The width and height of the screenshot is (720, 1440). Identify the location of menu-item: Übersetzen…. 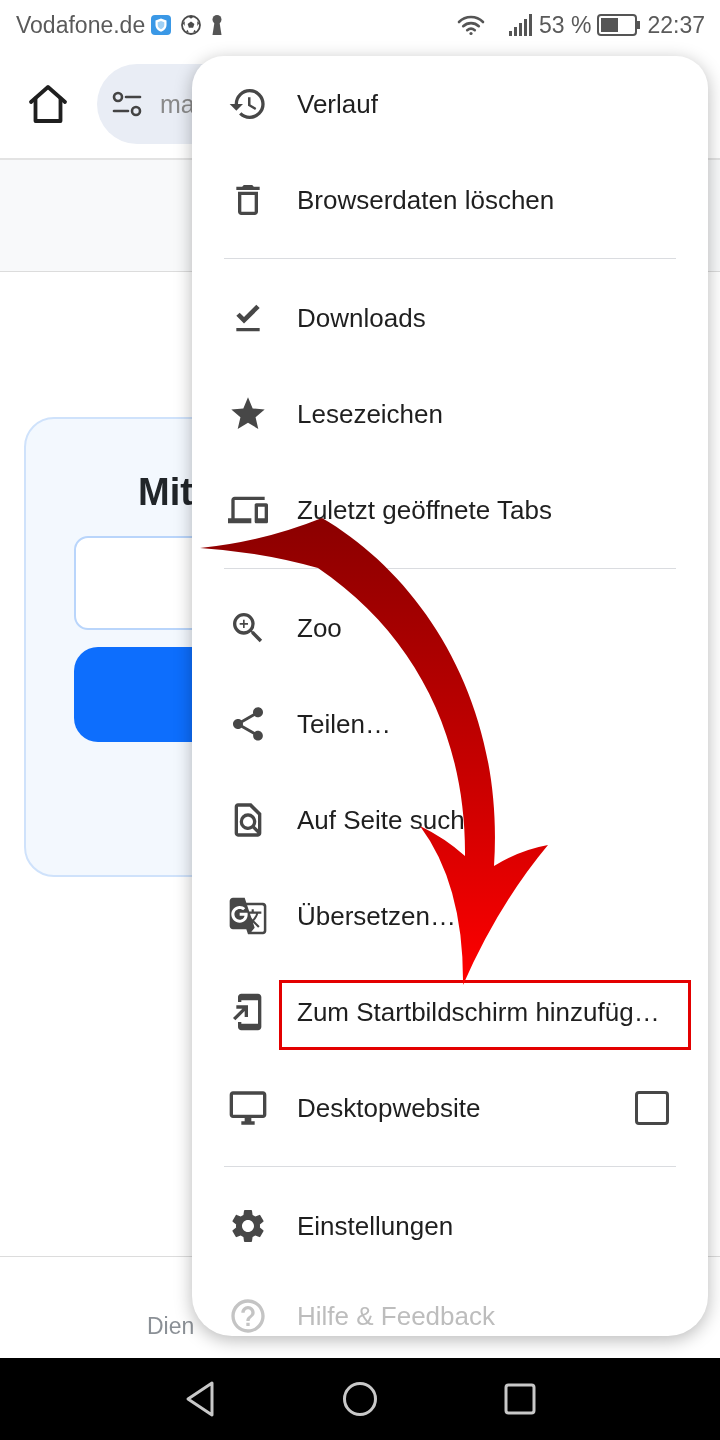
(450, 916).